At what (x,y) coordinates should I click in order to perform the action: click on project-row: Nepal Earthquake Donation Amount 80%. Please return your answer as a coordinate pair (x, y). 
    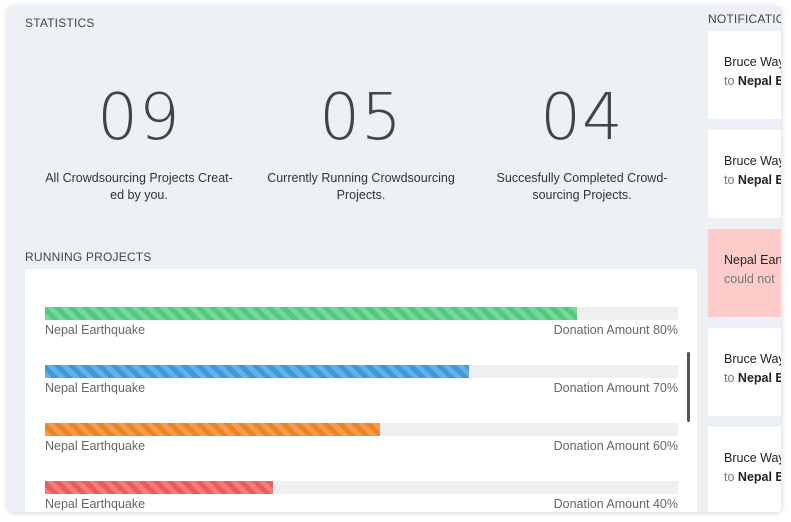
    Looking at the image, I should click on (361, 322).